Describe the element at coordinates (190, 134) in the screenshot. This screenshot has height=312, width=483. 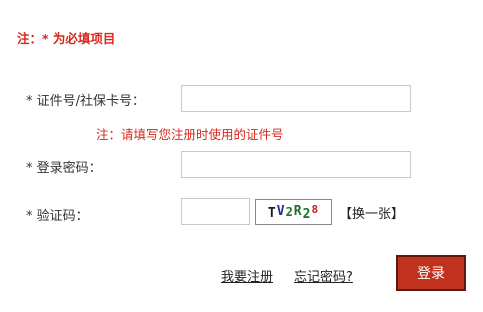
I see `id-number-hint: 注：请填写您注册时使用的证件号` at that location.